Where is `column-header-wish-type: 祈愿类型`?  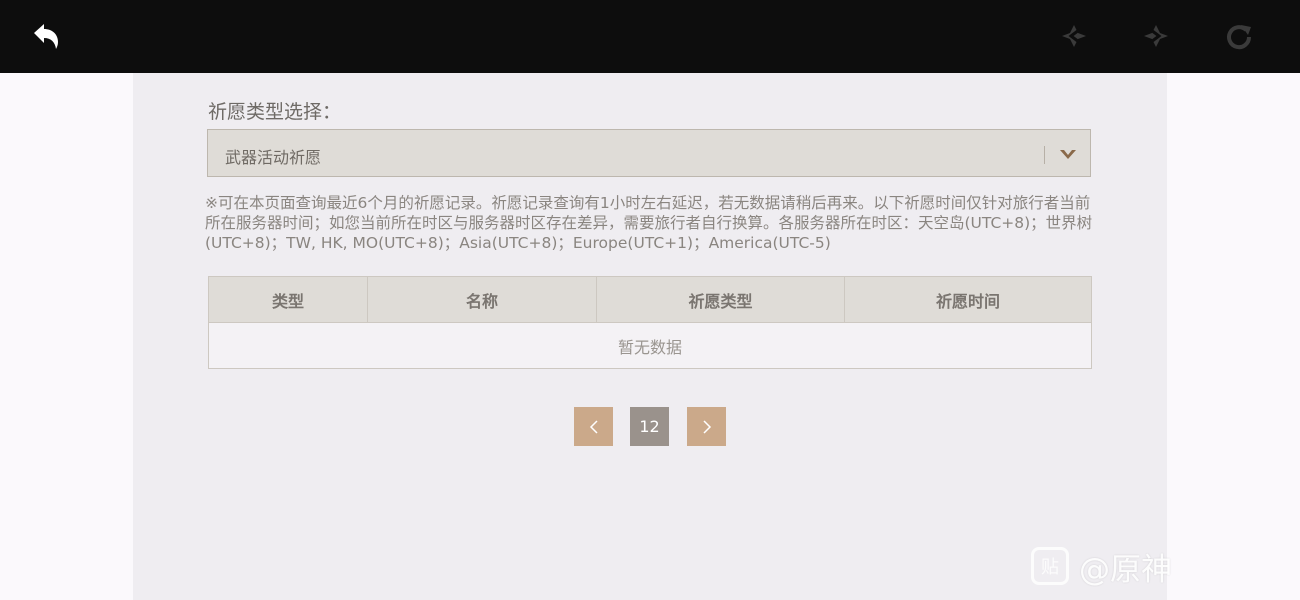
column-header-wish-type: 祈愿类型 is located at coordinates (721, 299).